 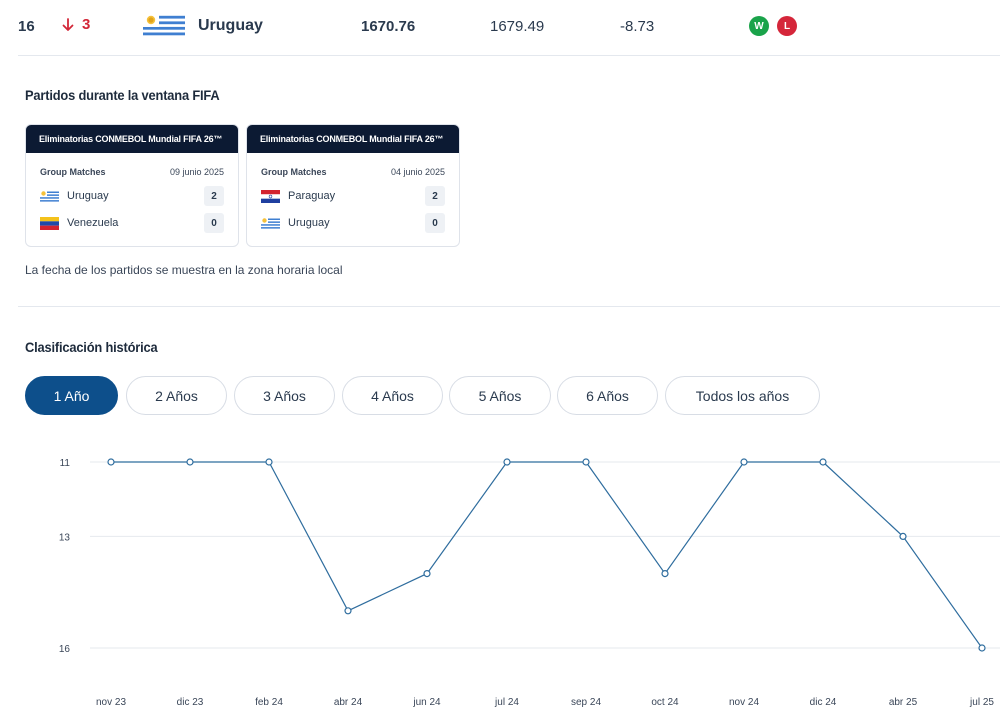 I want to click on x-tick-label: oct 24, so click(x=665, y=702).